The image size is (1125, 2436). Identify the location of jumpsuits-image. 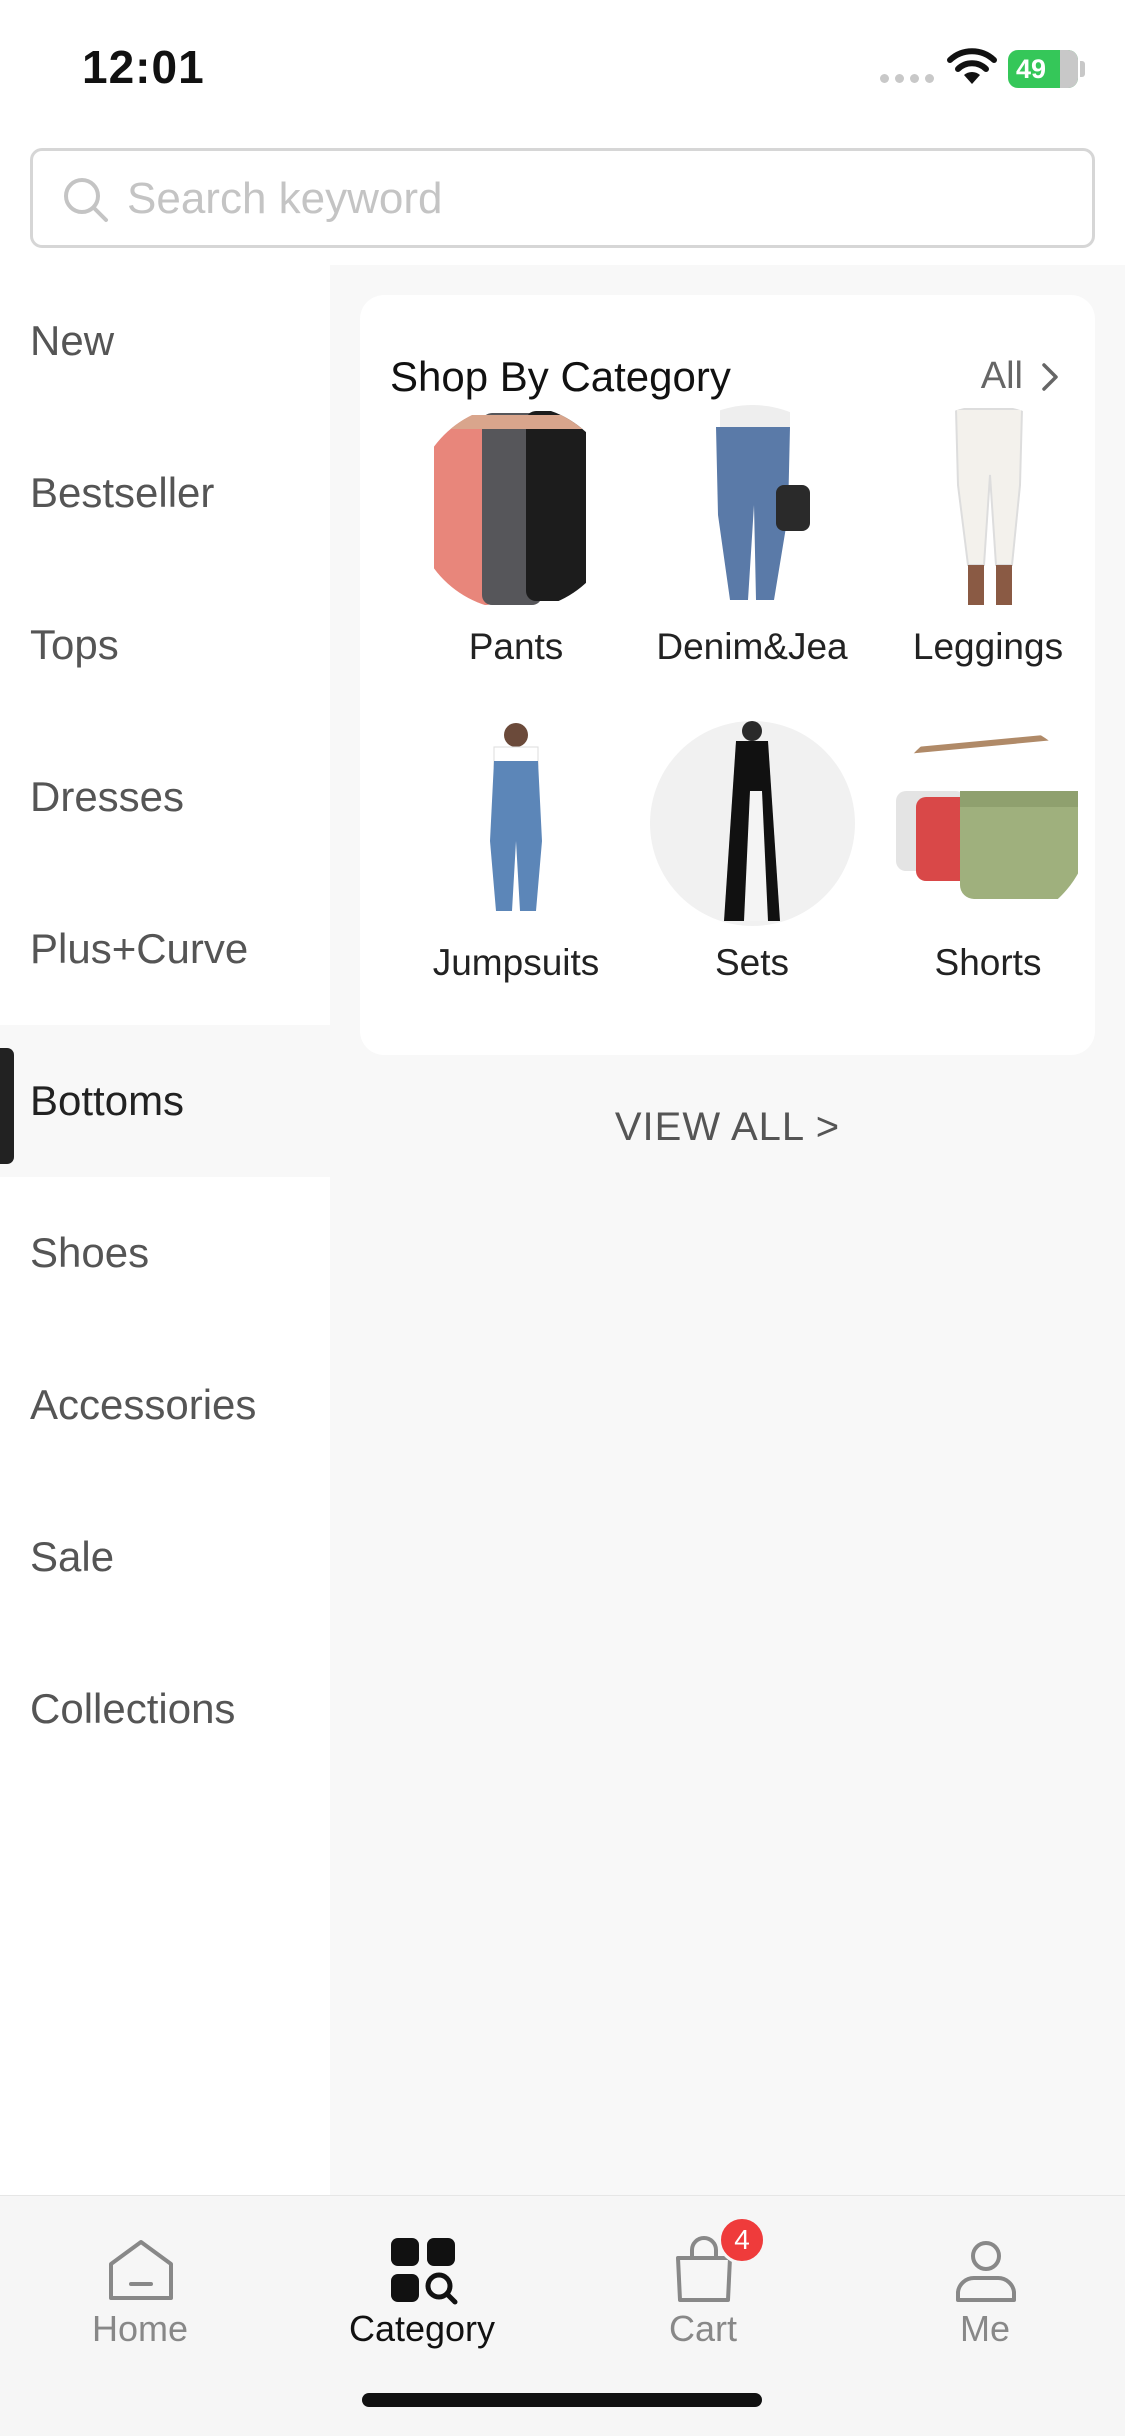
(516, 823).